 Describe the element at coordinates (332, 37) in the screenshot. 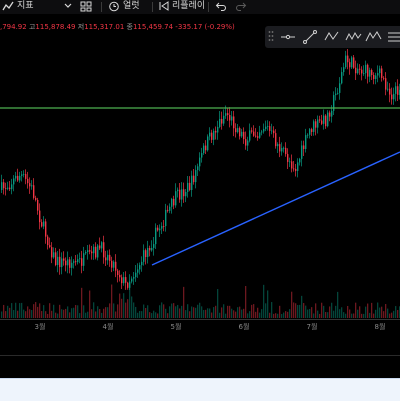

I see `path-tool-icon` at that location.